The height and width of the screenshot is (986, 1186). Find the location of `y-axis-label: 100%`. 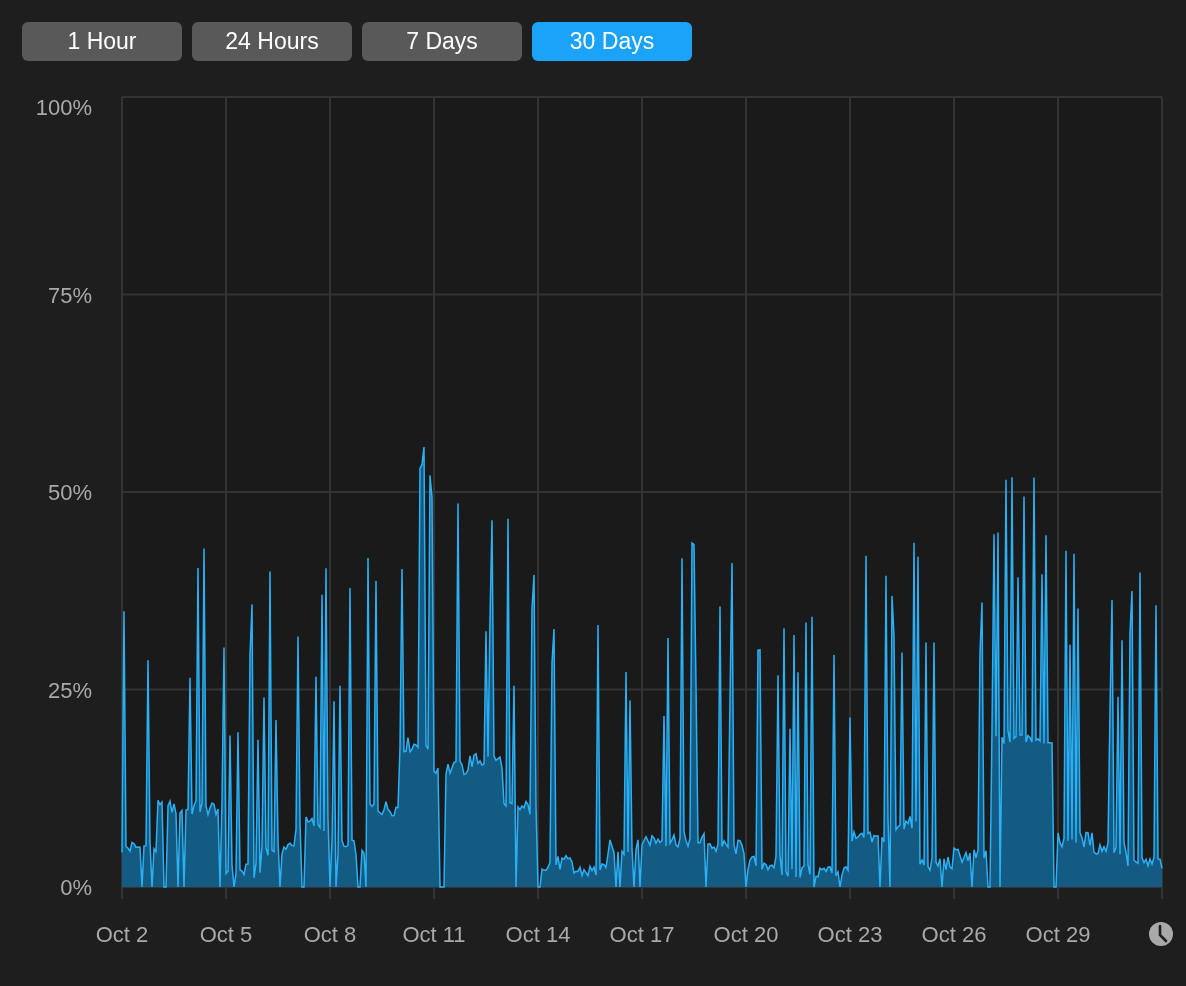

y-axis-label: 100% is located at coordinates (63, 107).